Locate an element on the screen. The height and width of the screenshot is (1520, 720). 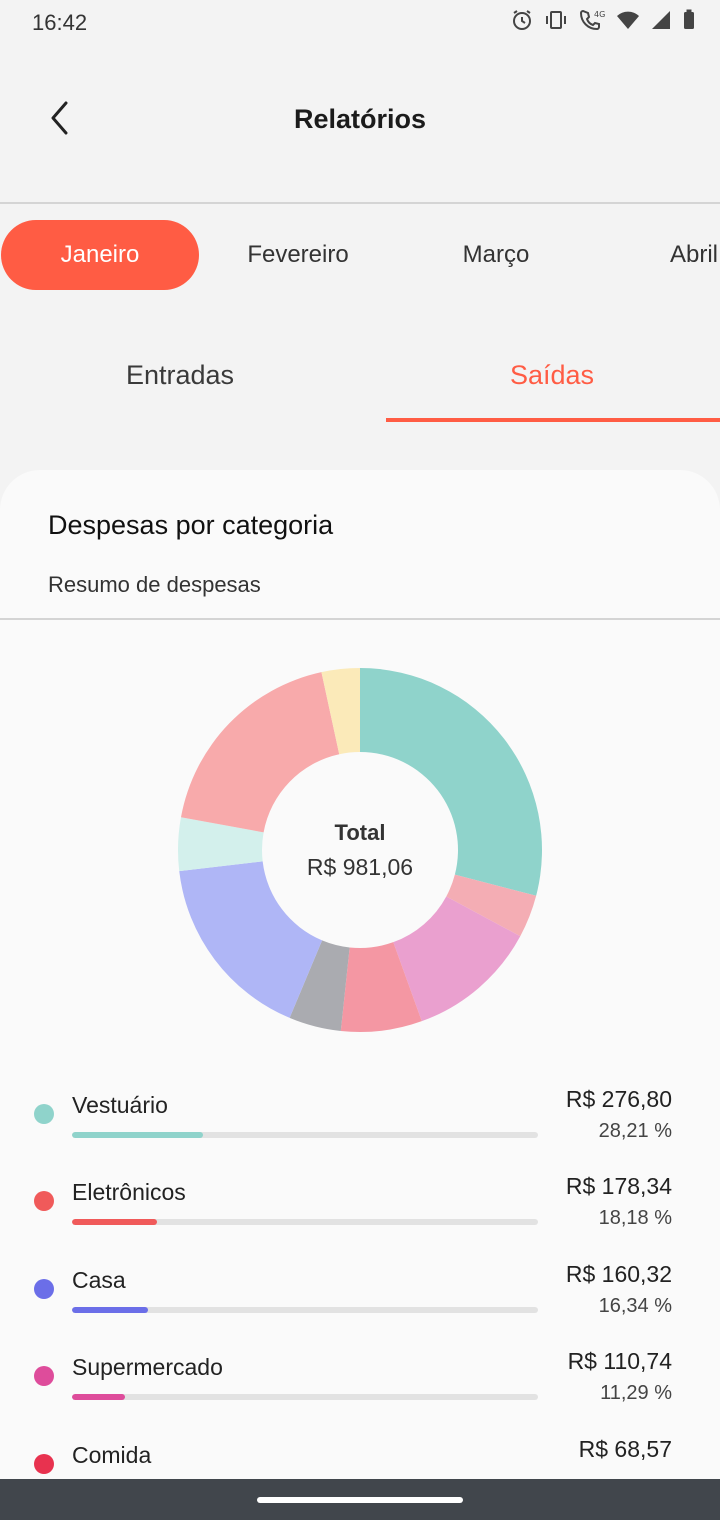
tab-bar: Entradas Saídas is located at coordinates (360, 377).